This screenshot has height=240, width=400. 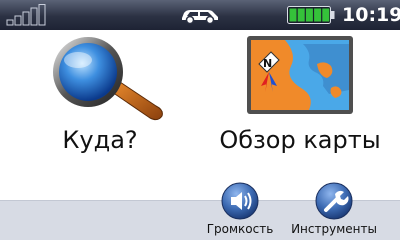 I want to click on volume-button: Громкость, so click(x=240, y=211).